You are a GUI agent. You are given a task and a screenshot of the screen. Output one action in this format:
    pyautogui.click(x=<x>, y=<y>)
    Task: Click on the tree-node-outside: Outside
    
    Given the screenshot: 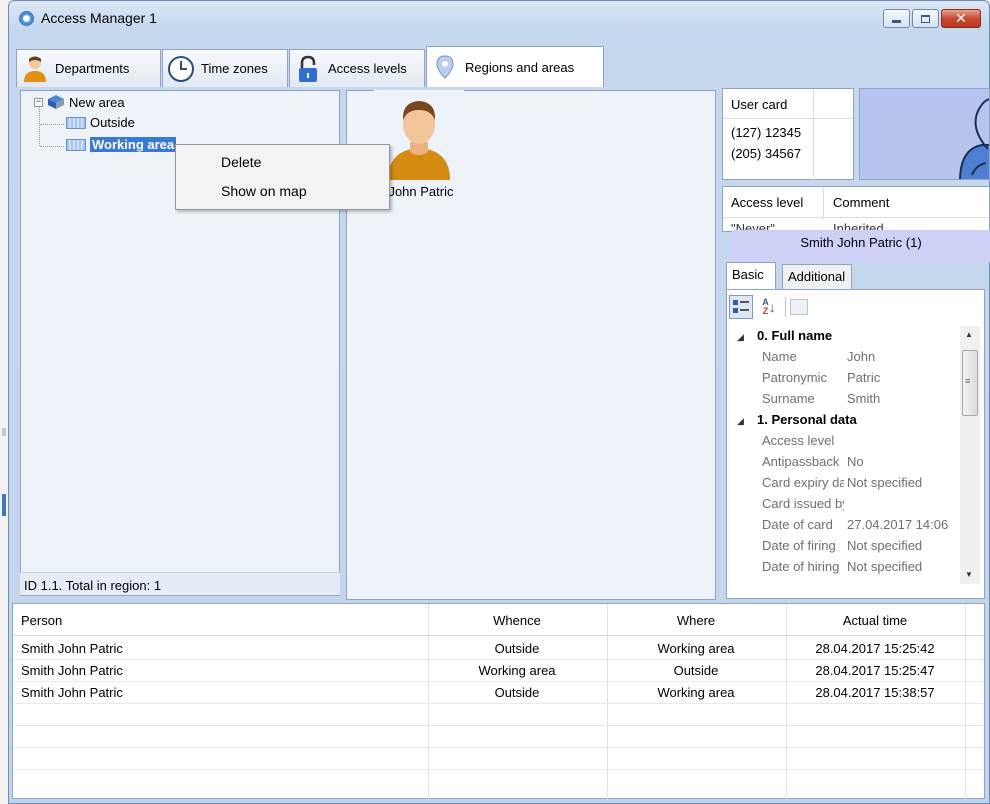 What is the action you would take?
    pyautogui.click(x=100, y=122)
    